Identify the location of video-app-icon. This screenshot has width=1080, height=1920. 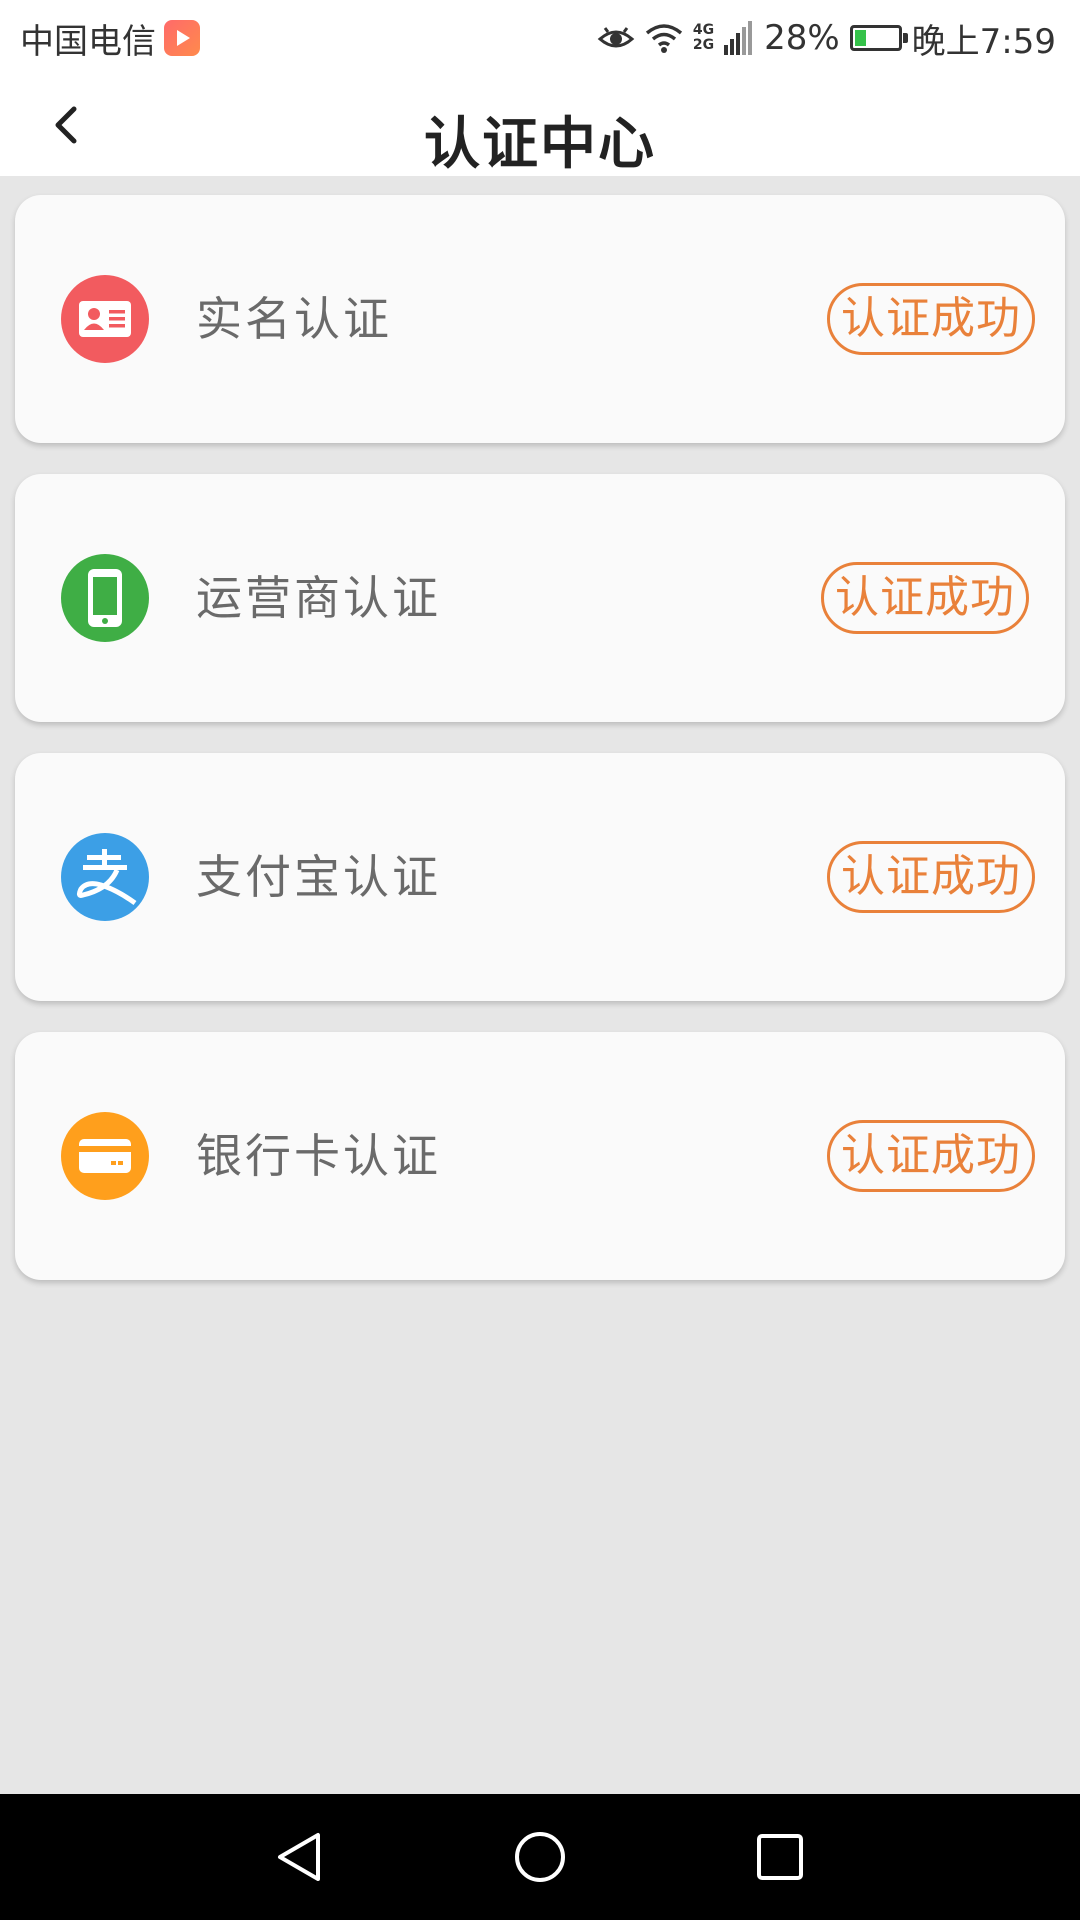
(182, 38).